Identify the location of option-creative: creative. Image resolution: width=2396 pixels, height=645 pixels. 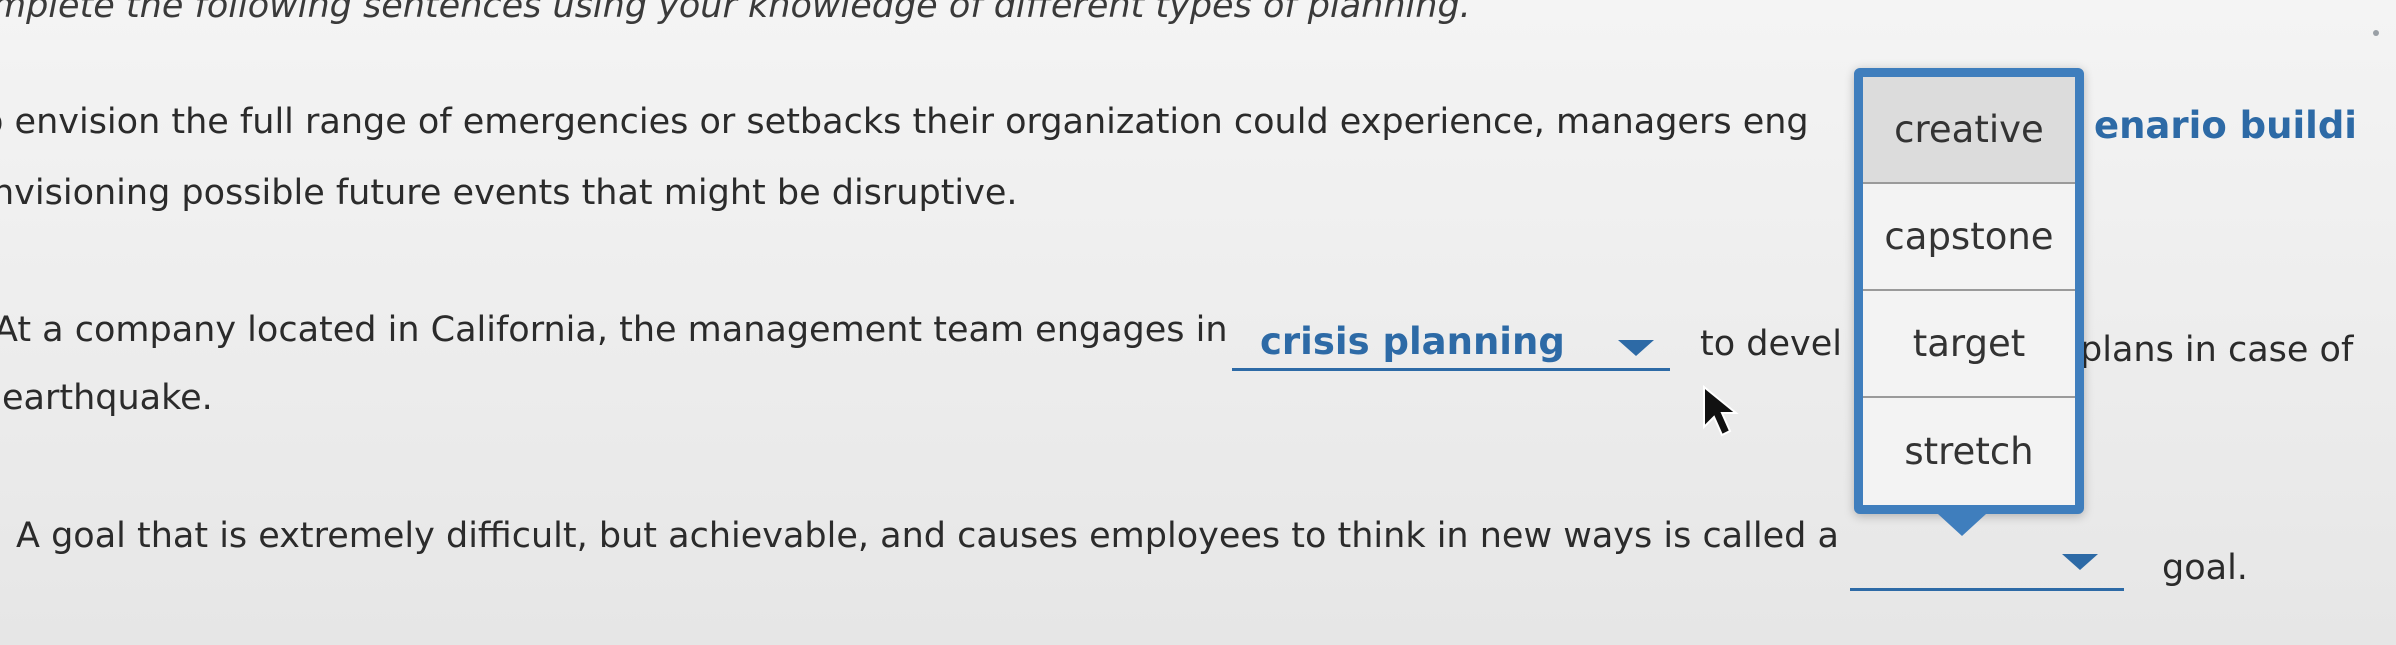
(1969, 130).